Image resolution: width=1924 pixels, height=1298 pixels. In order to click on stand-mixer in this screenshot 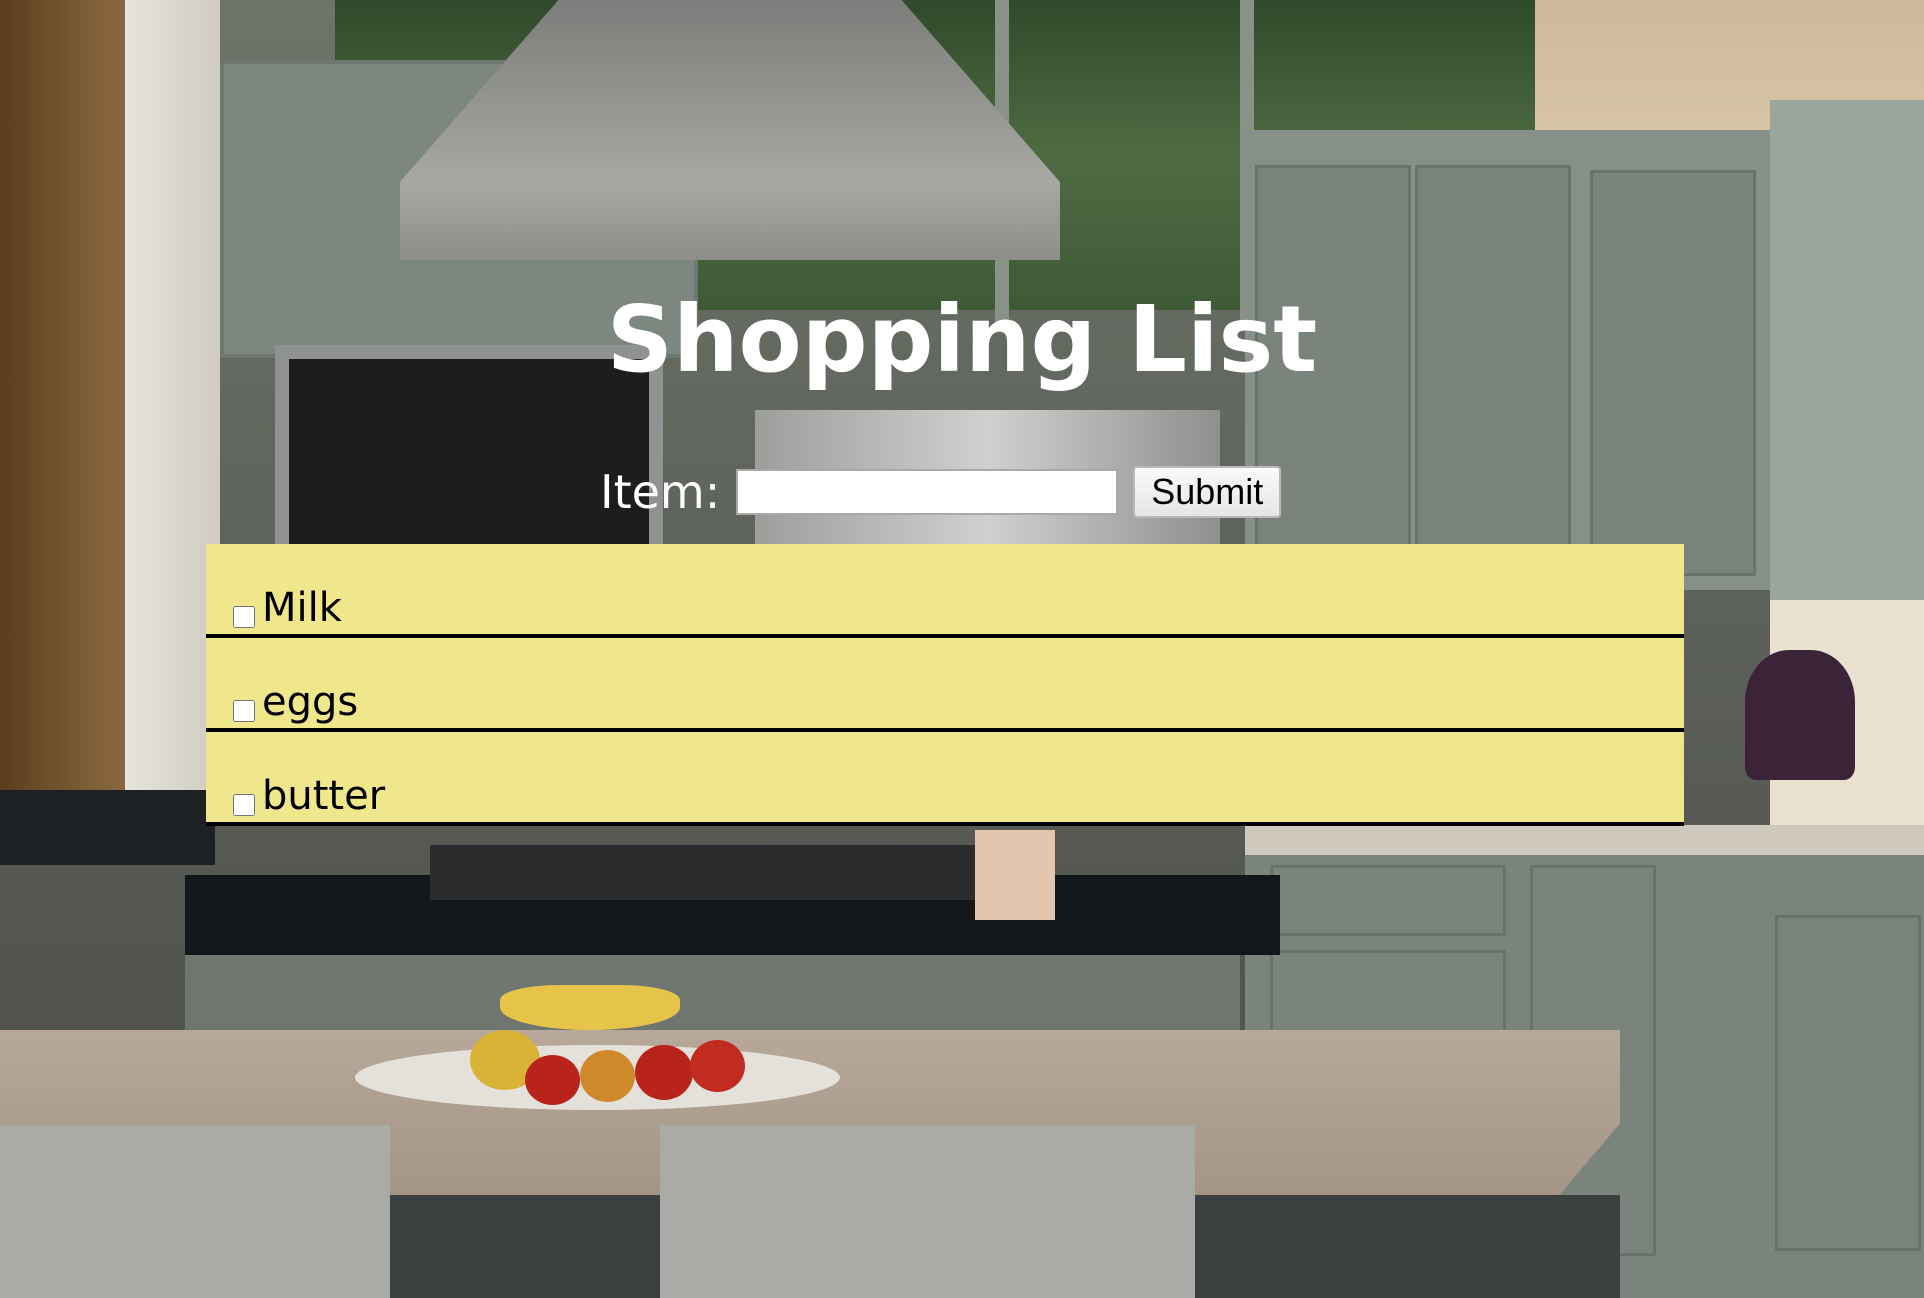, I will do `click(1800, 715)`.